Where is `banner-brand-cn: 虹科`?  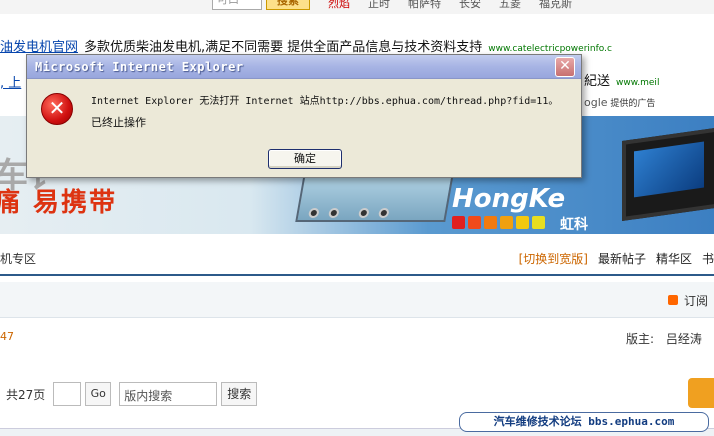 banner-brand-cn: 虹科 is located at coordinates (574, 225).